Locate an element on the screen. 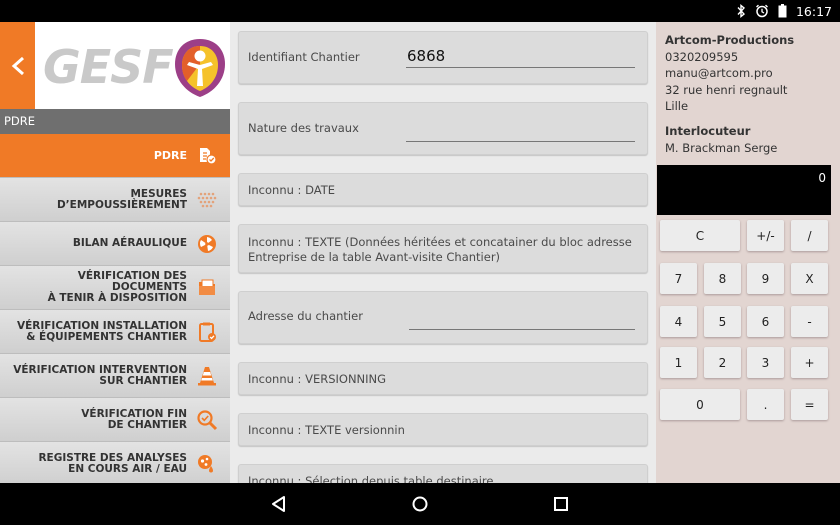 This screenshot has height=525, width=840. field-inconnu-versionning: Inconnu : VERSIONNING is located at coordinates (443, 378).